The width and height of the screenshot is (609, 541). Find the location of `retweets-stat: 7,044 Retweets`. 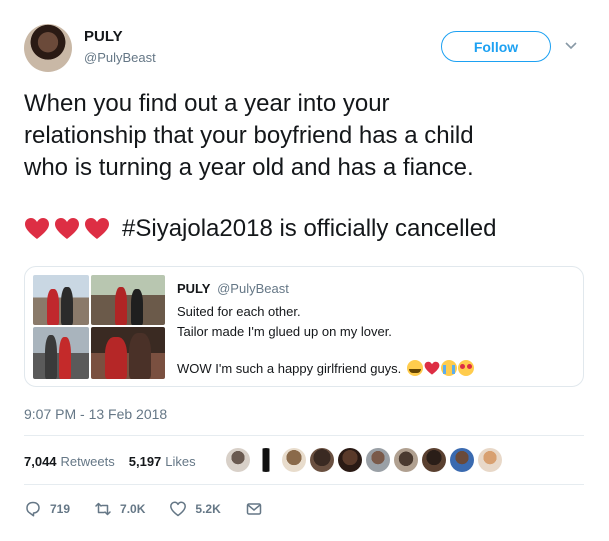

retweets-stat: 7,044 Retweets is located at coordinates (69, 461).